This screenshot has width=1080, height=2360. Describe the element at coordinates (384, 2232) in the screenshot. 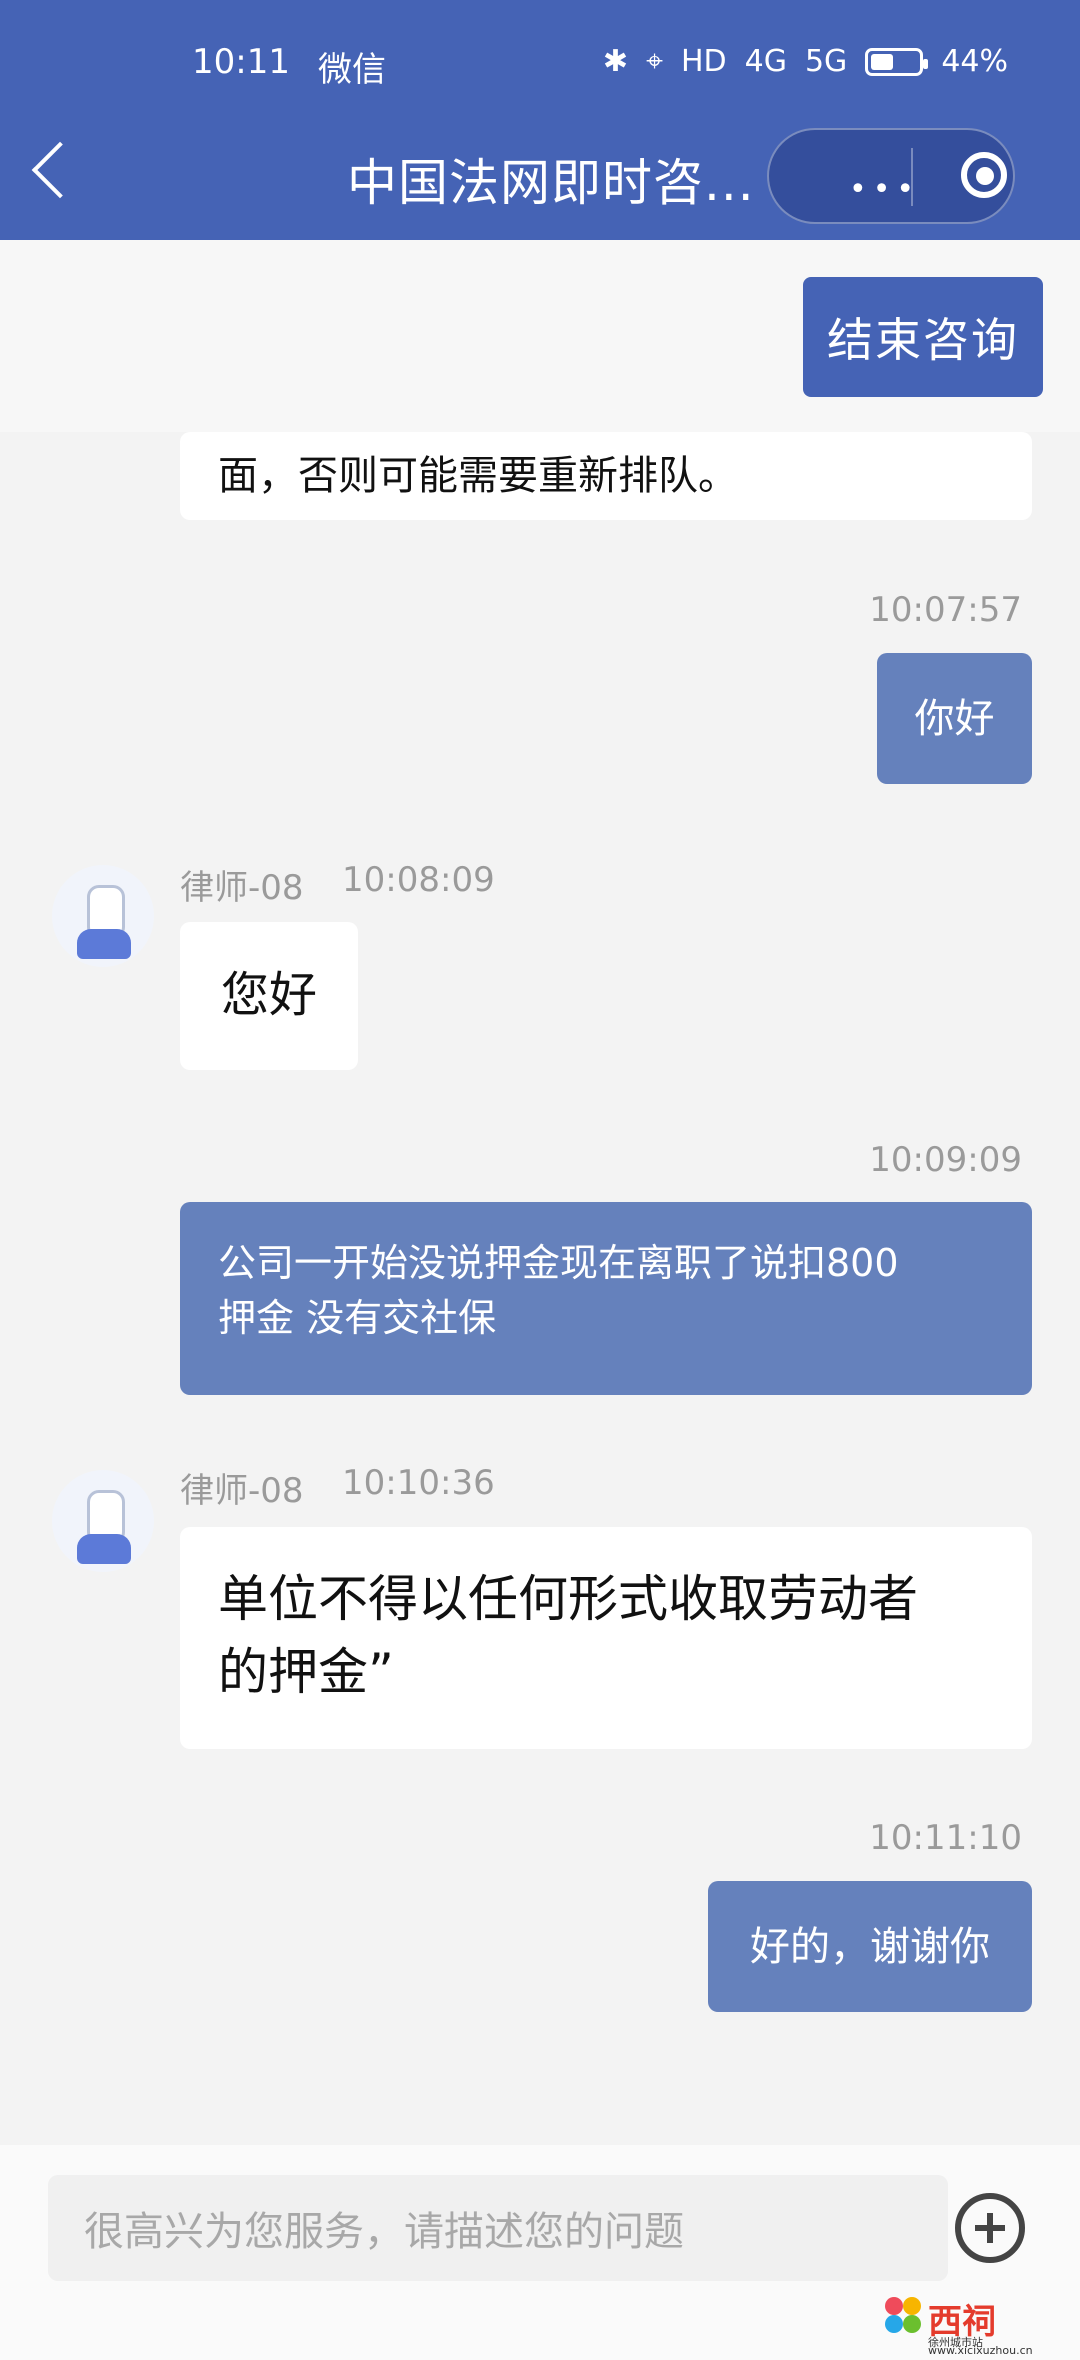

I see `input-placeholder: 很高兴为您服务，请描述您的问题` at that location.